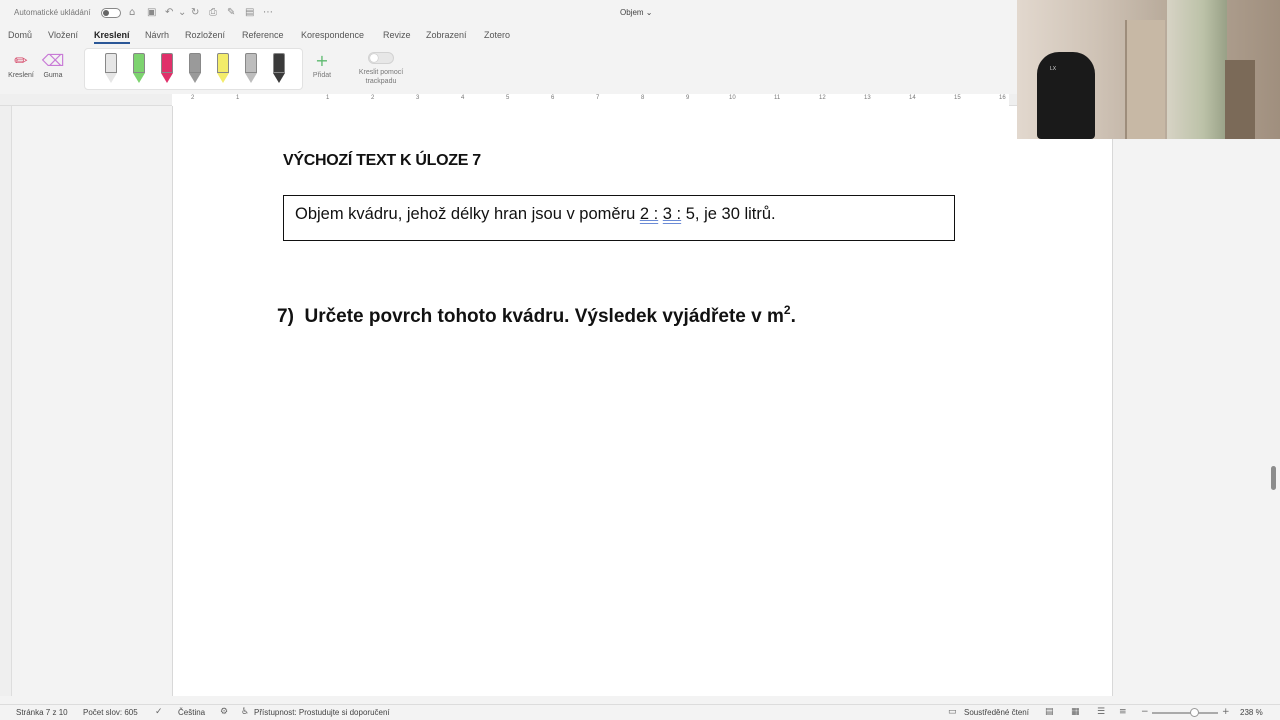  What do you see at coordinates (224, 712) in the screenshot?
I see `macro-icon: ⚙` at bounding box center [224, 712].